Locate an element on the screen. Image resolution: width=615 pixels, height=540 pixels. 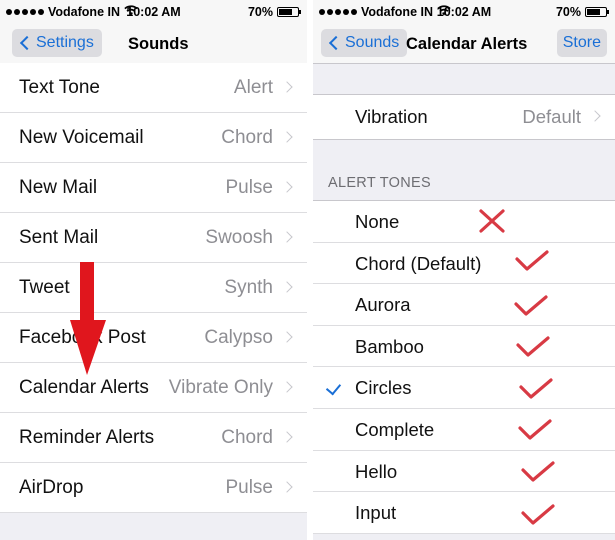
page-title: Calendar Alerts is located at coordinates (467, 44).